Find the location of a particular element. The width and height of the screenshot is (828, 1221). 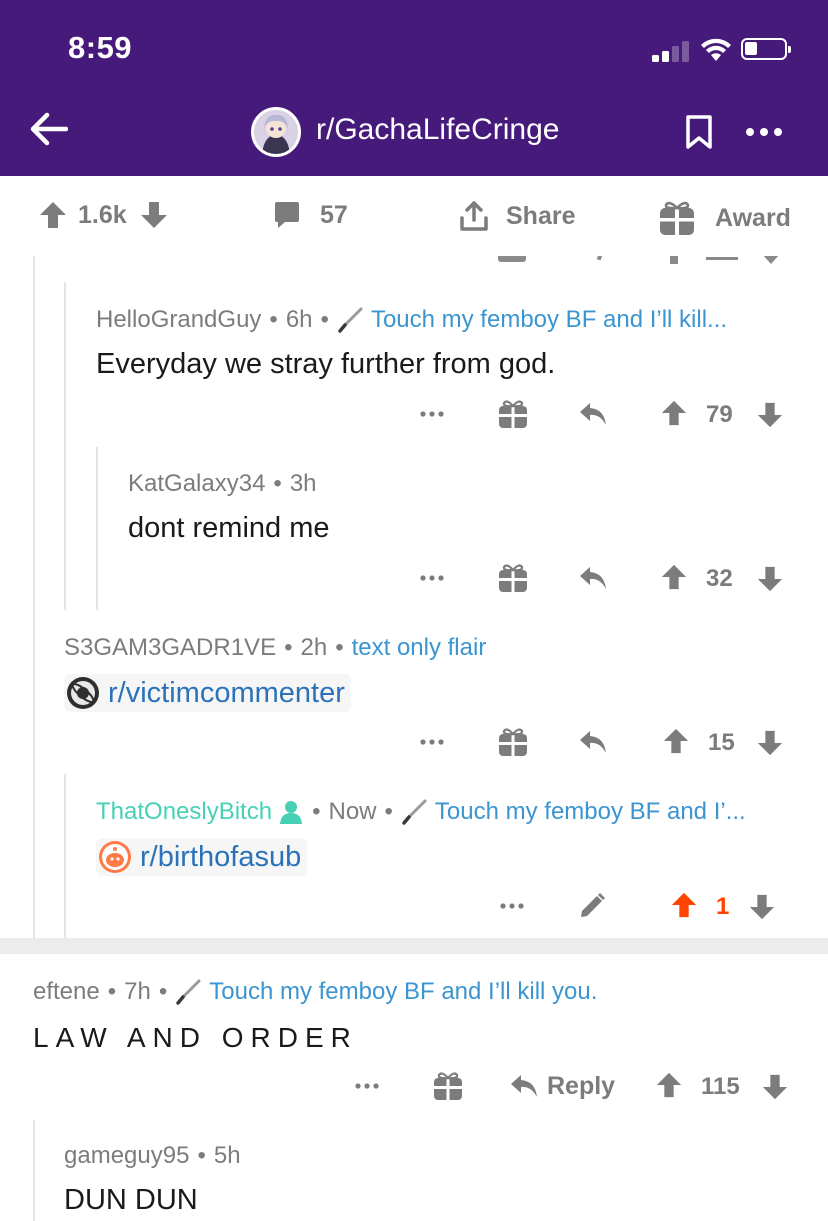

award-button: Award is located at coordinates (725, 218).